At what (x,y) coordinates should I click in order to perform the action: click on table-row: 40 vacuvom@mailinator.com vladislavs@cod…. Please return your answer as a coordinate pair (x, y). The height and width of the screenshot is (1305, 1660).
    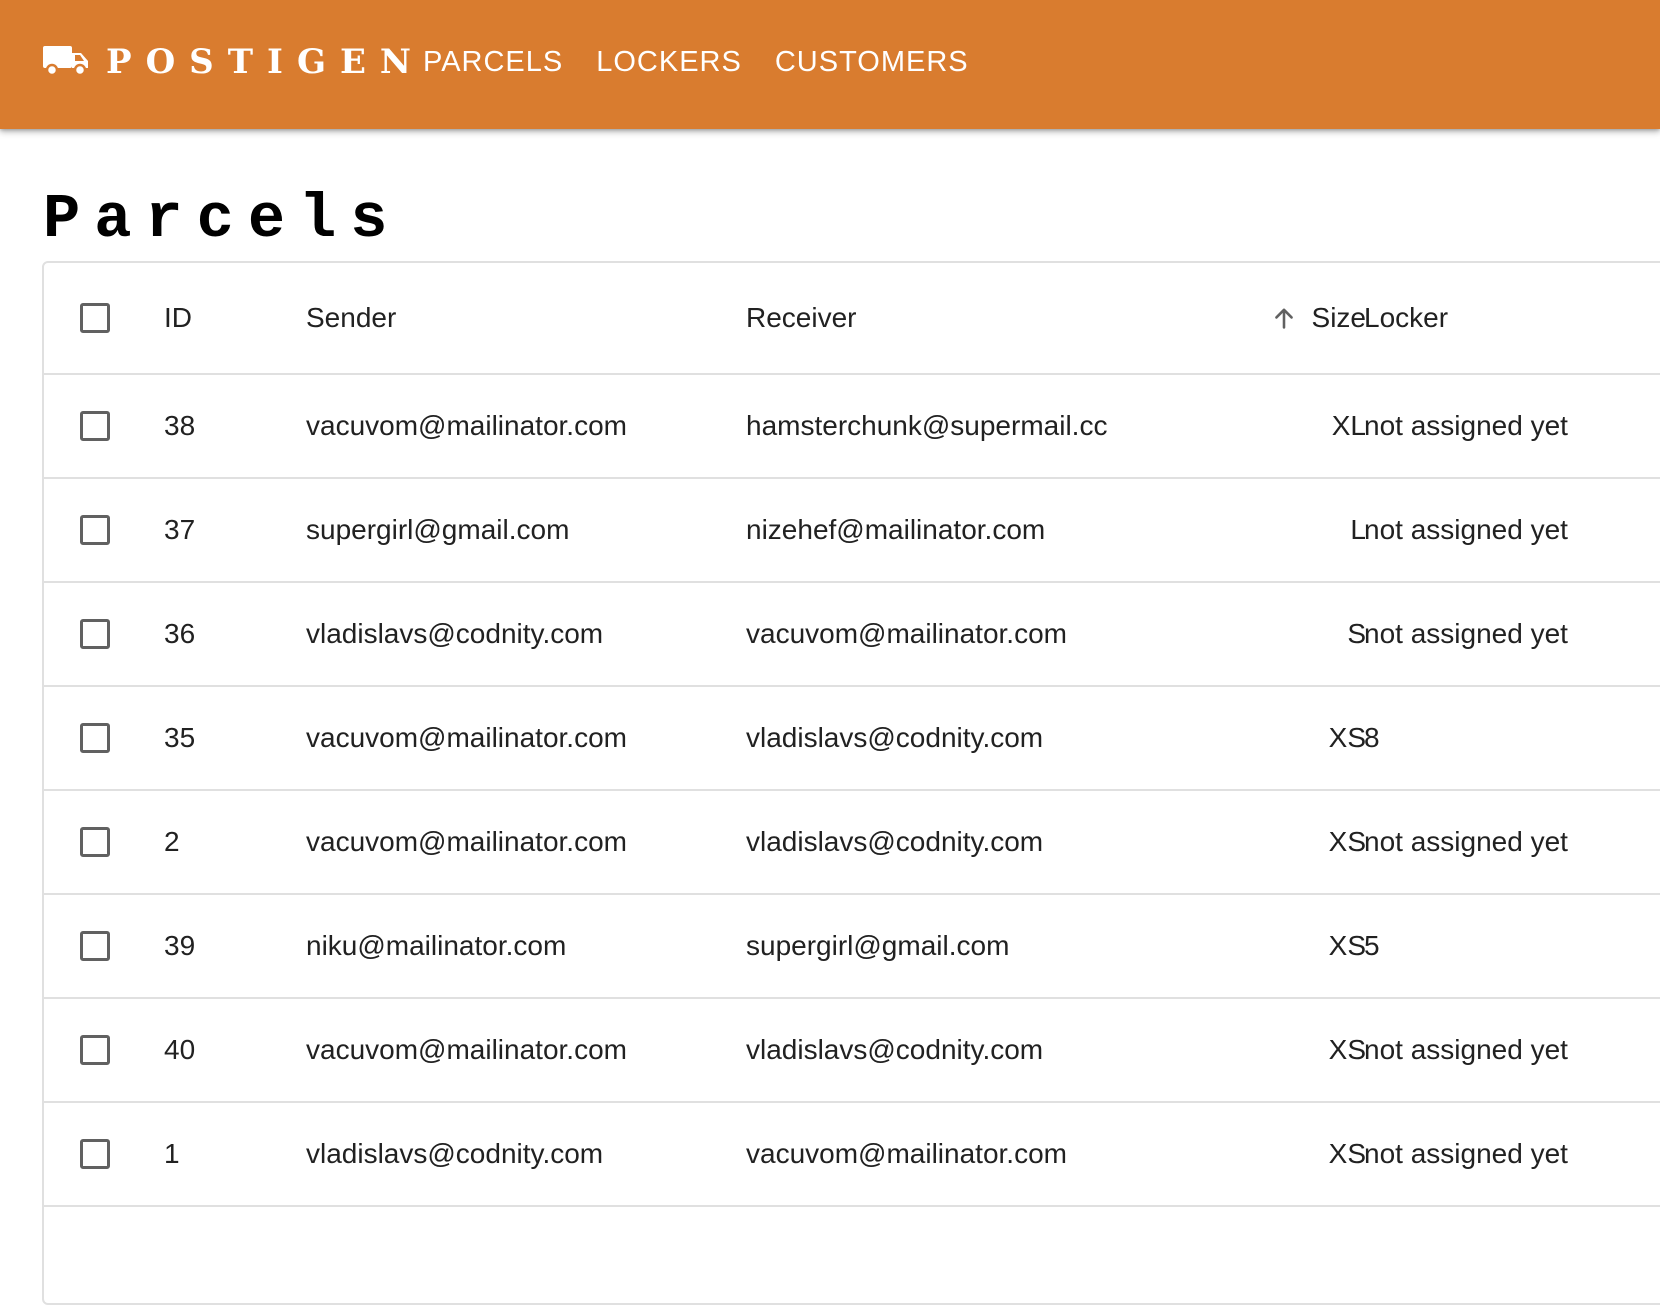
    Looking at the image, I should click on (852, 1051).